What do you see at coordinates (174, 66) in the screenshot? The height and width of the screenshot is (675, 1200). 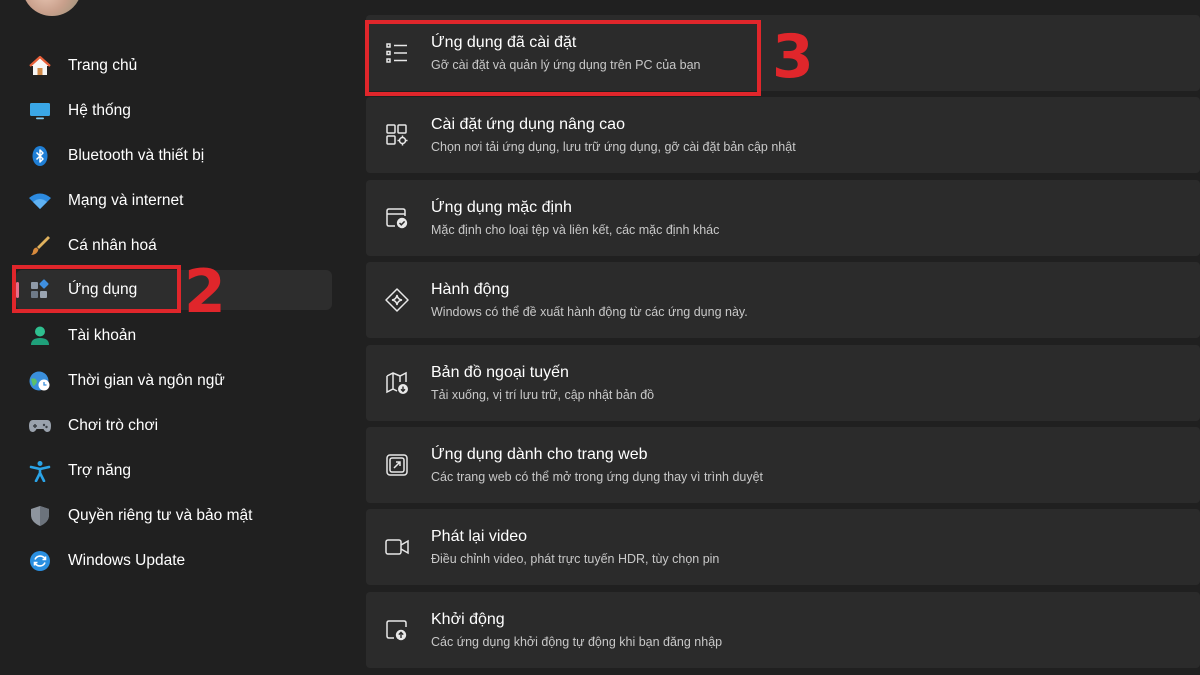 I see `sidebar-item-home: Trang chủ` at bounding box center [174, 66].